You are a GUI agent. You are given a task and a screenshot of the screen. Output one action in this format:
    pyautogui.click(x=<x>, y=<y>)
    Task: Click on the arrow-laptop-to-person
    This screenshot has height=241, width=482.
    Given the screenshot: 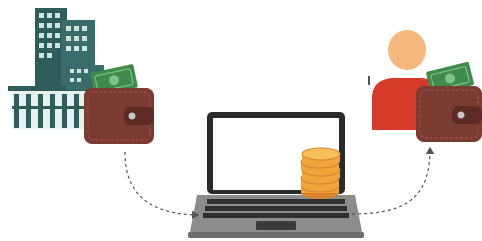 What is the action you would take?
    pyautogui.click(x=393, y=180)
    